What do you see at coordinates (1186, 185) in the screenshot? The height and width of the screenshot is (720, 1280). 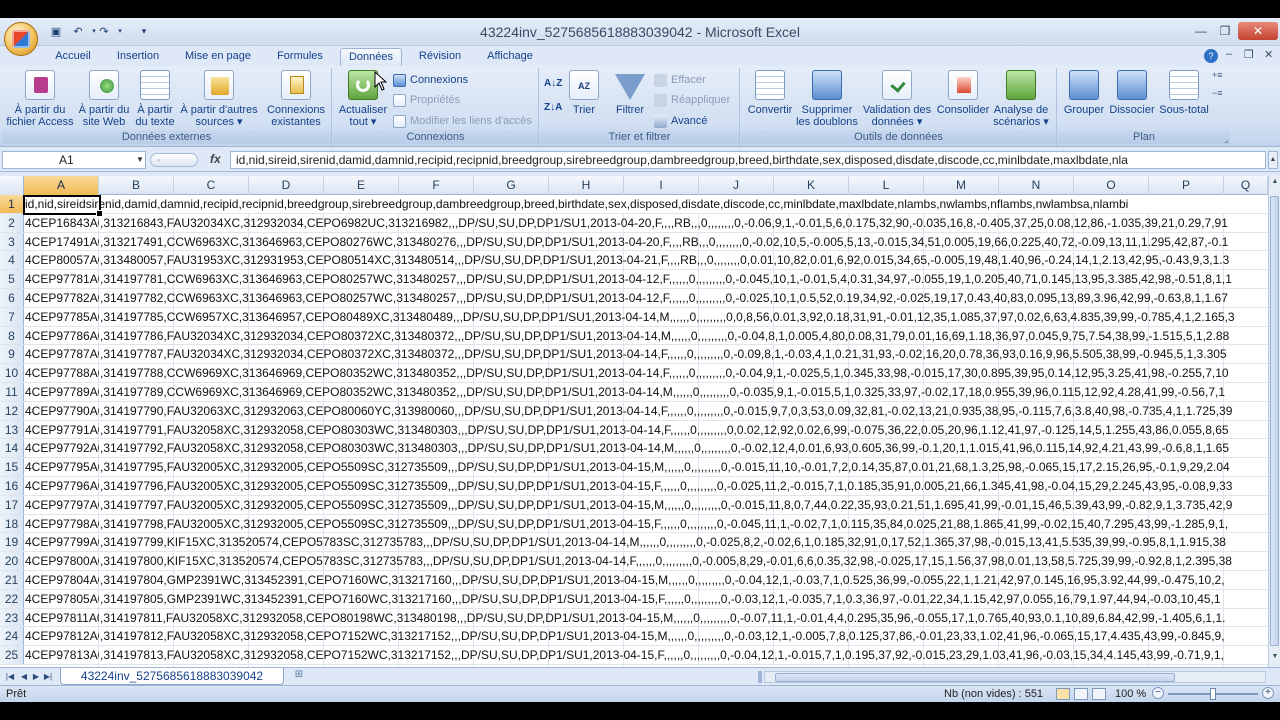 I see `column-header-p: P` at bounding box center [1186, 185].